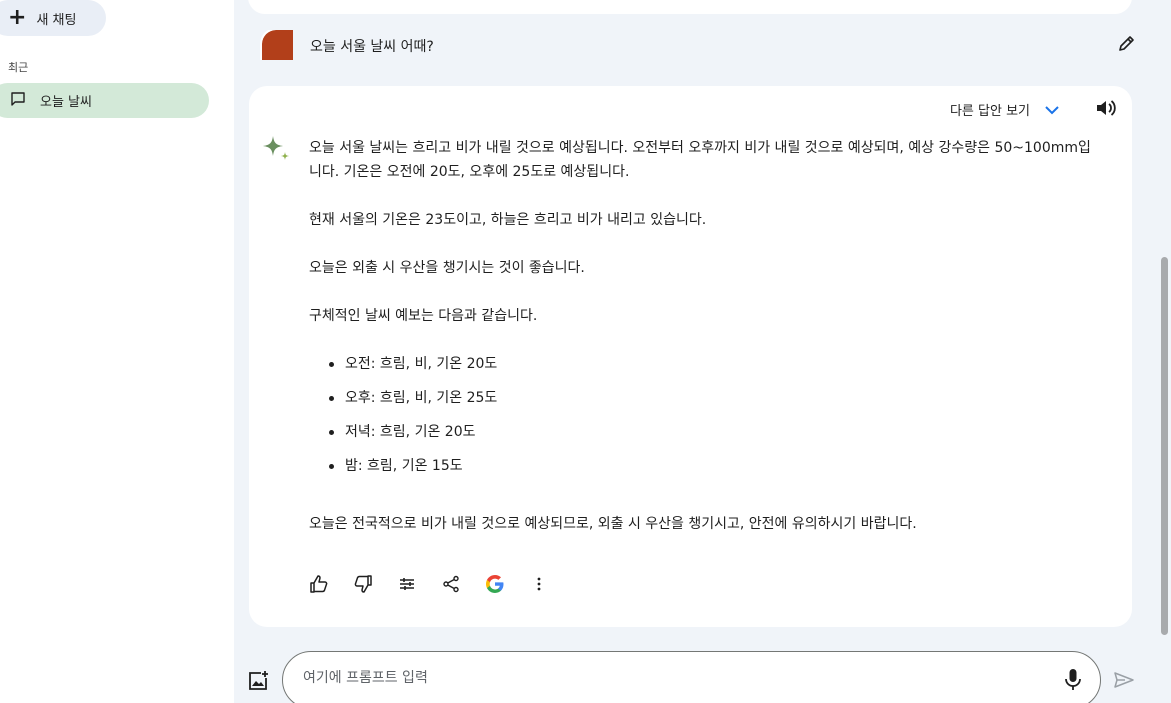 The width and height of the screenshot is (1171, 703). I want to click on list-item: 저녁: 흐림, 기온 20도, so click(704, 437).